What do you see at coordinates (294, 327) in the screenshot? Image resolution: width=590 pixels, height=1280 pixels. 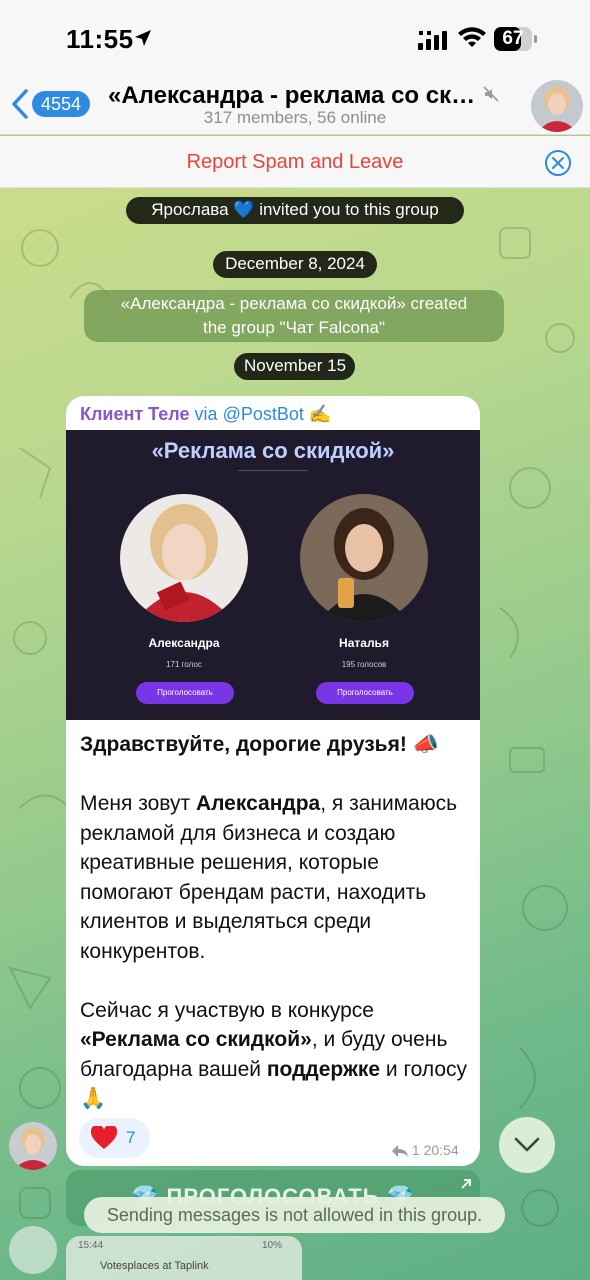 I see `created-line-2: the group "Чат Falcona"` at bounding box center [294, 327].